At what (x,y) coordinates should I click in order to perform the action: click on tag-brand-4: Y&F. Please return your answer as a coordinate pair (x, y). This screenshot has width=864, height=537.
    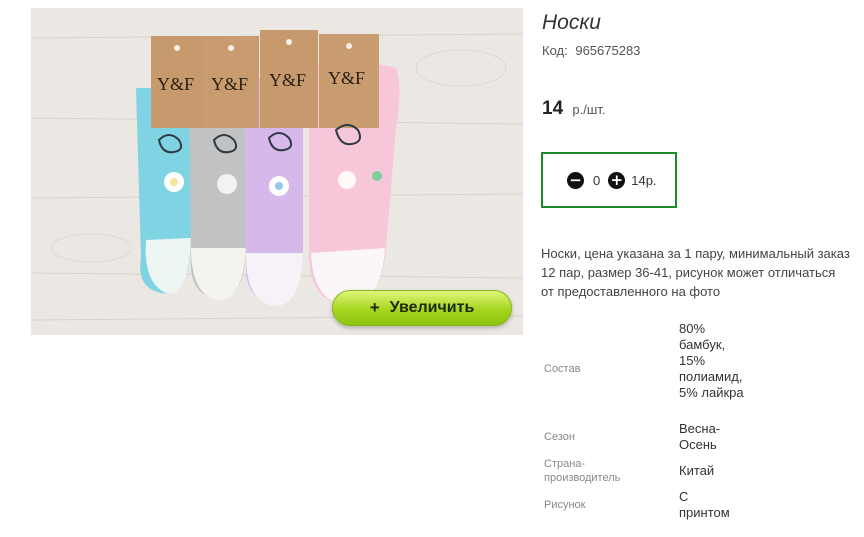
    Looking at the image, I should click on (346, 78).